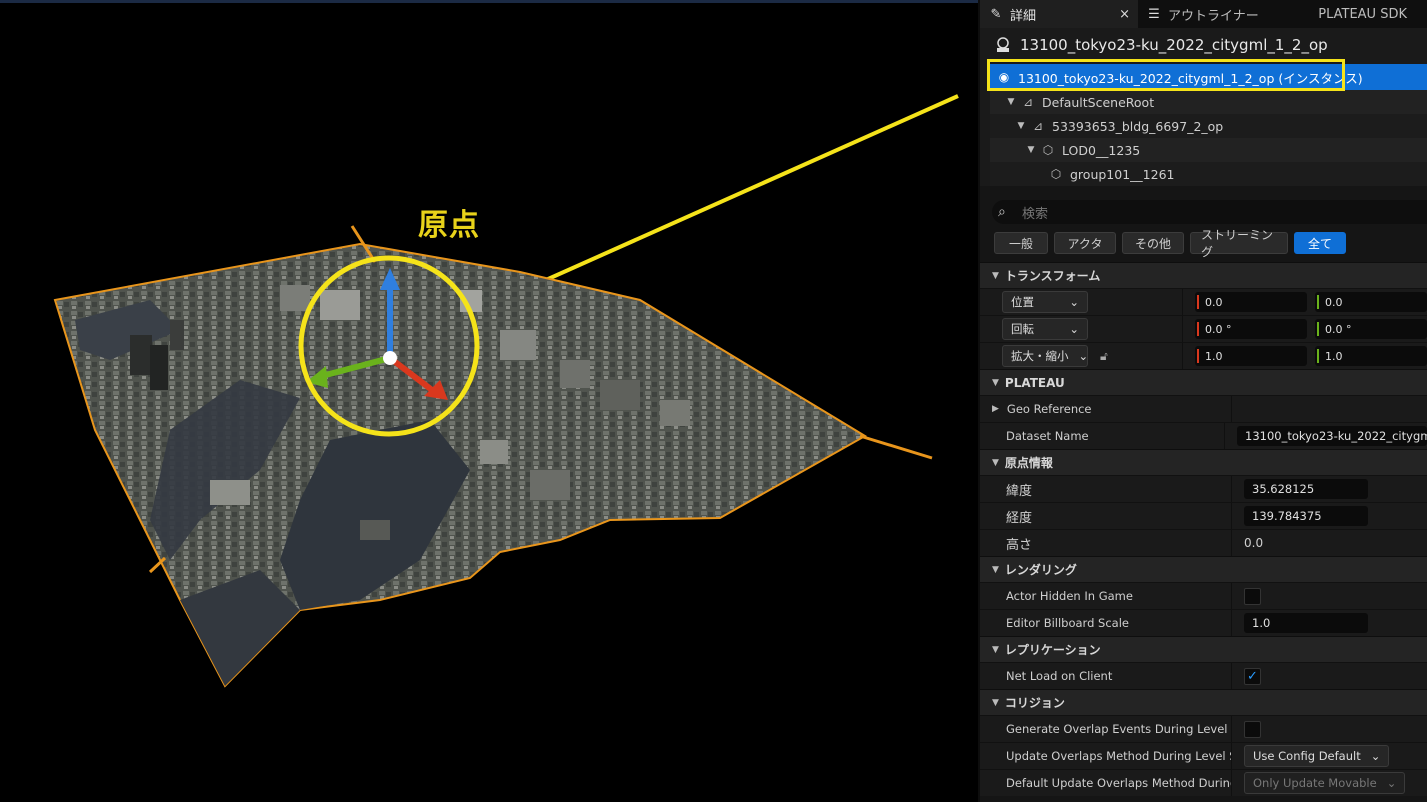  Describe the element at coordinates (1334, 356) in the screenshot. I see `scale-y-value: 1.0` at that location.